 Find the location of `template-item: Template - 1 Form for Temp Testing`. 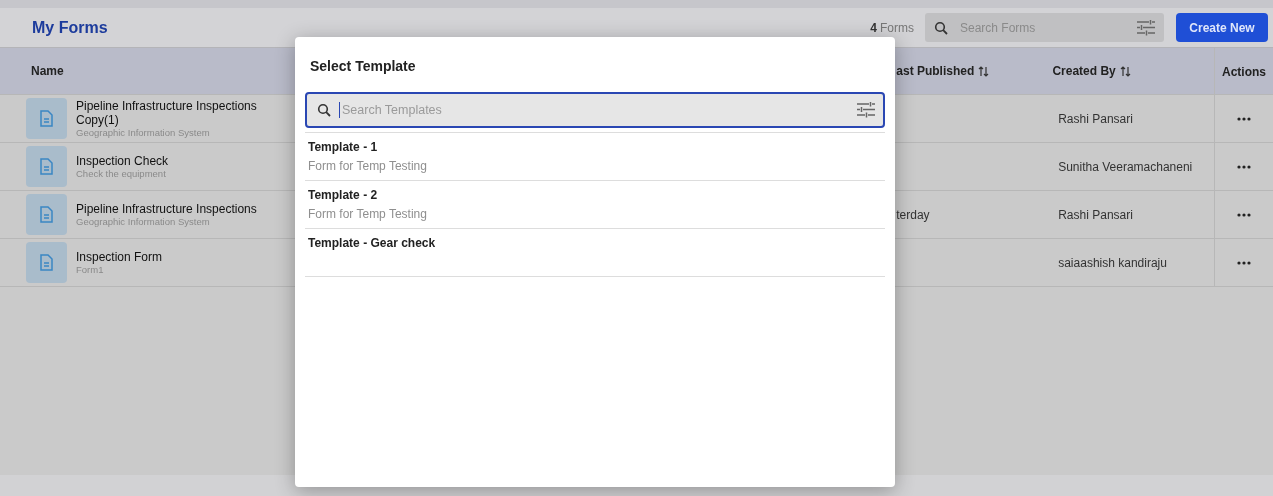

template-item: Template - 1 Form for Temp Testing is located at coordinates (595, 157).